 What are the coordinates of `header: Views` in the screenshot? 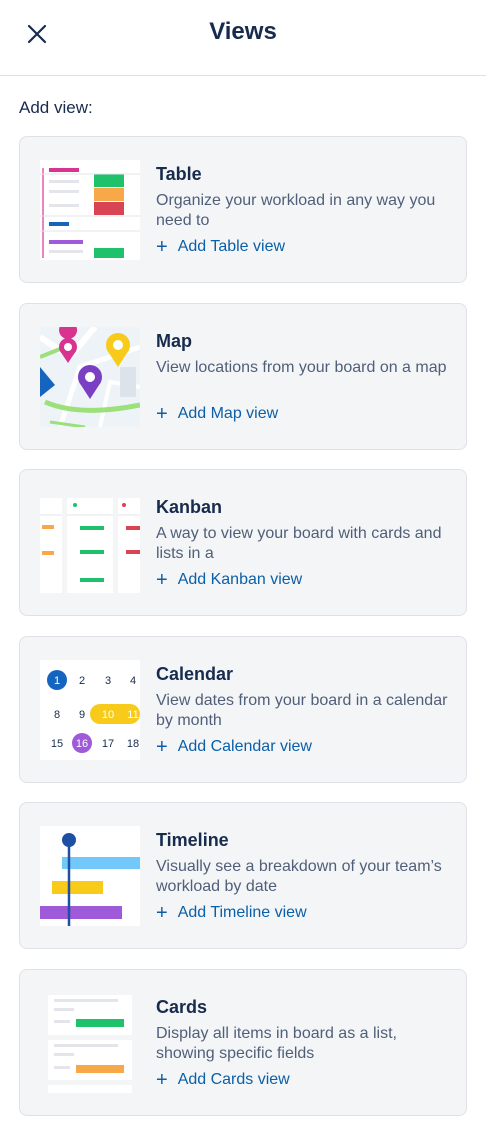 It's located at (243, 38).